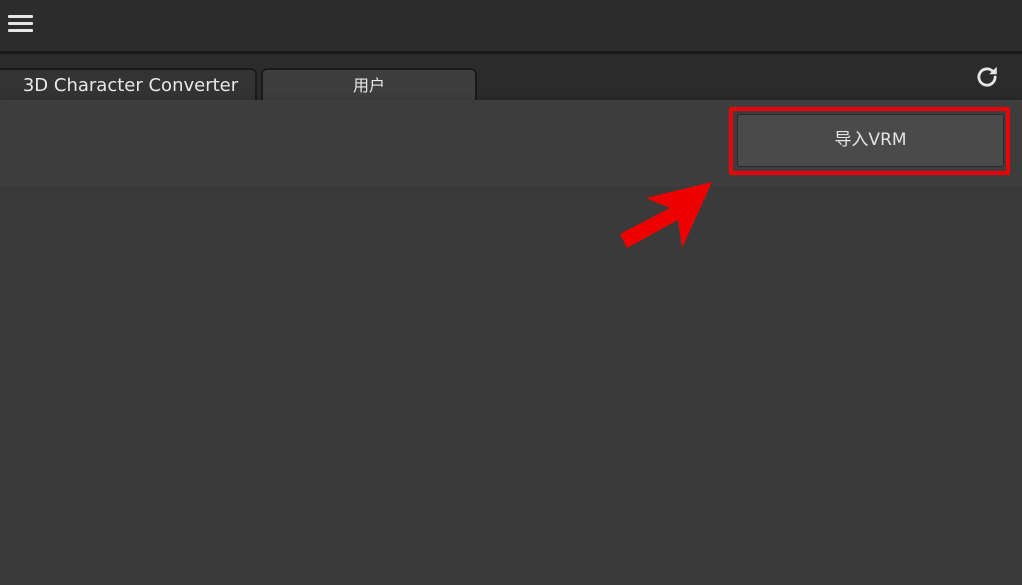 This screenshot has height=585, width=1022. I want to click on tab-label: 用户, so click(368, 85).